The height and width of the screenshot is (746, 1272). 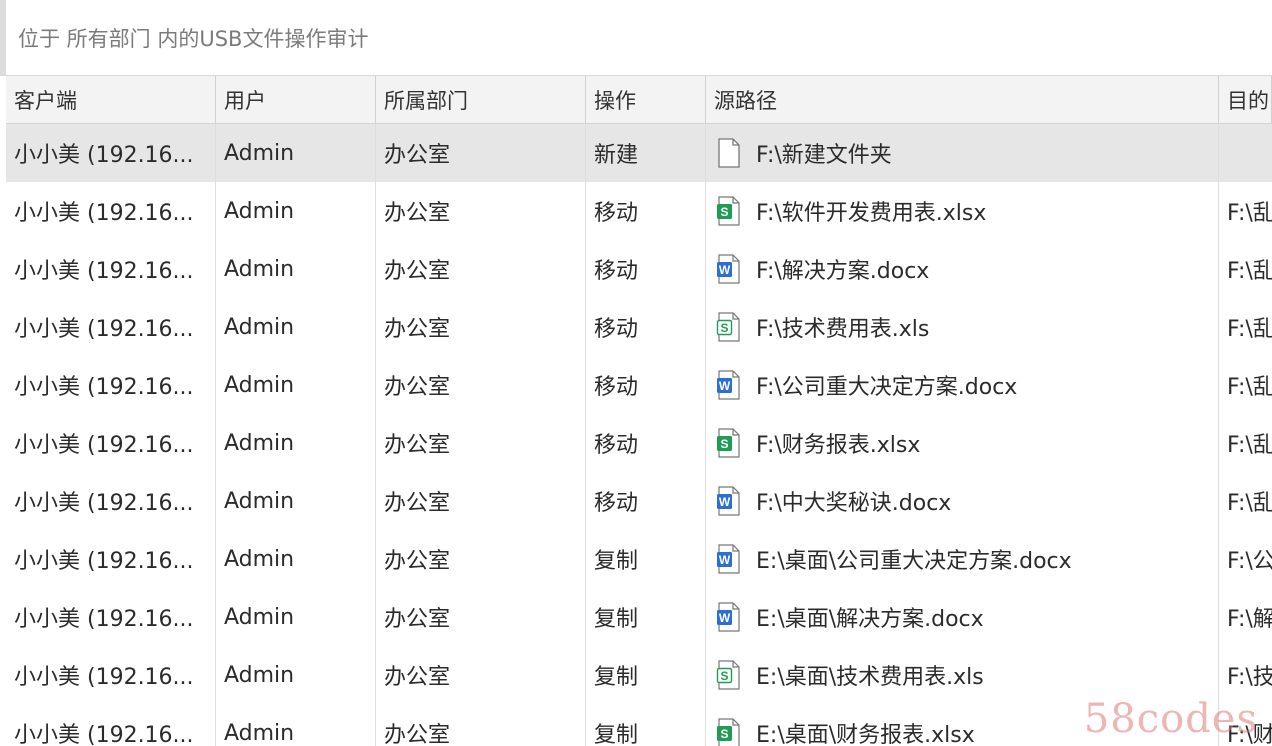 I want to click on source-path-text: E:\桌面\财务报表.xlsx, so click(x=865, y=734).